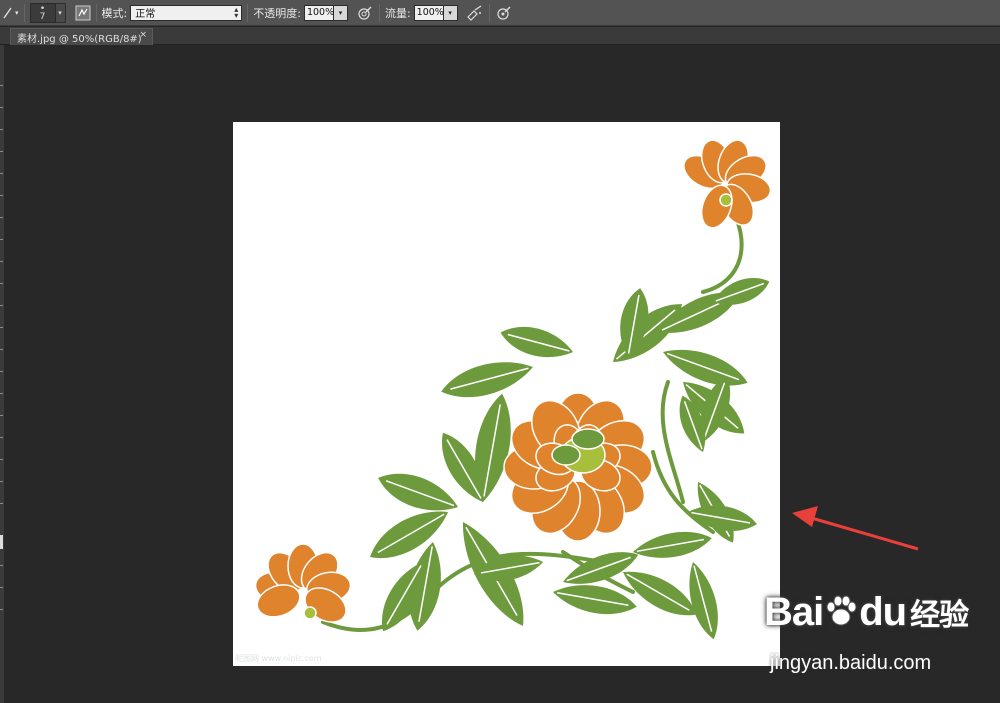  Describe the element at coordinates (83, 13) in the screenshot. I see `brush-panel-toggle-icon` at that location.